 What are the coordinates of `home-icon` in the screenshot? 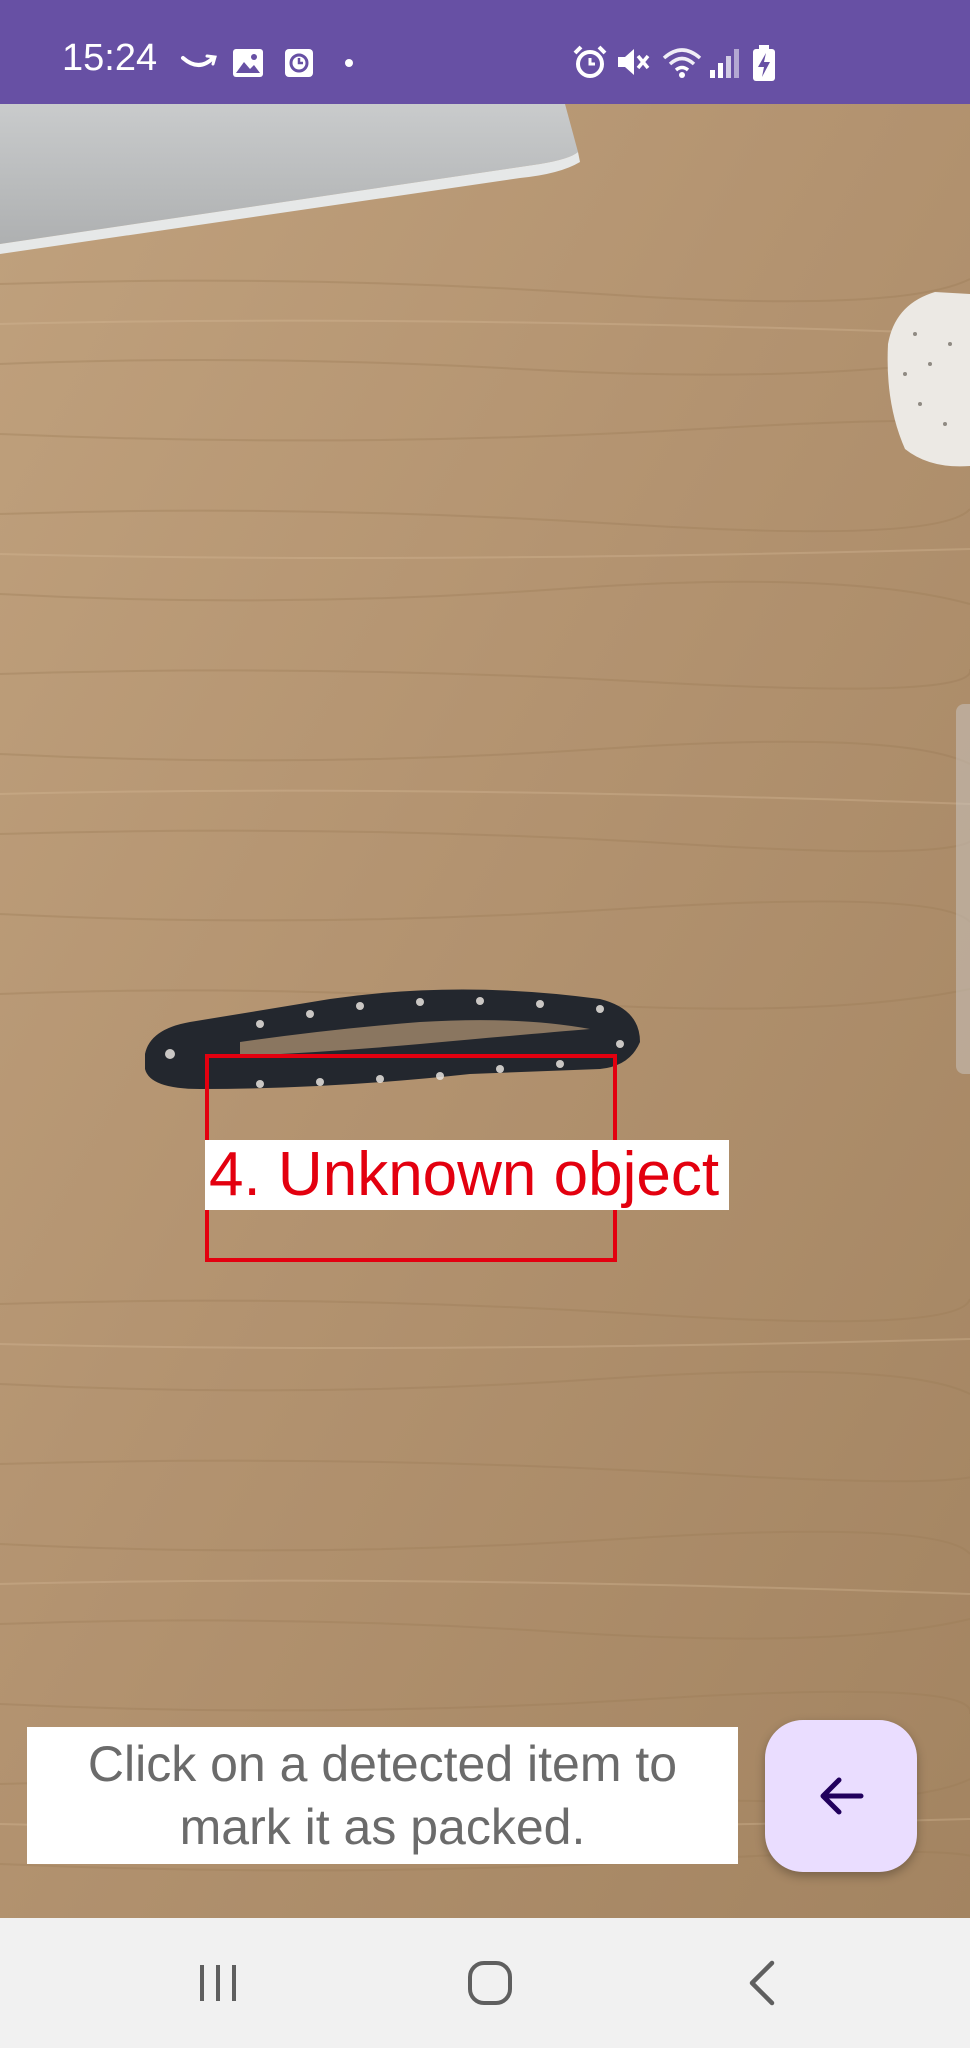 It's located at (490, 1983).